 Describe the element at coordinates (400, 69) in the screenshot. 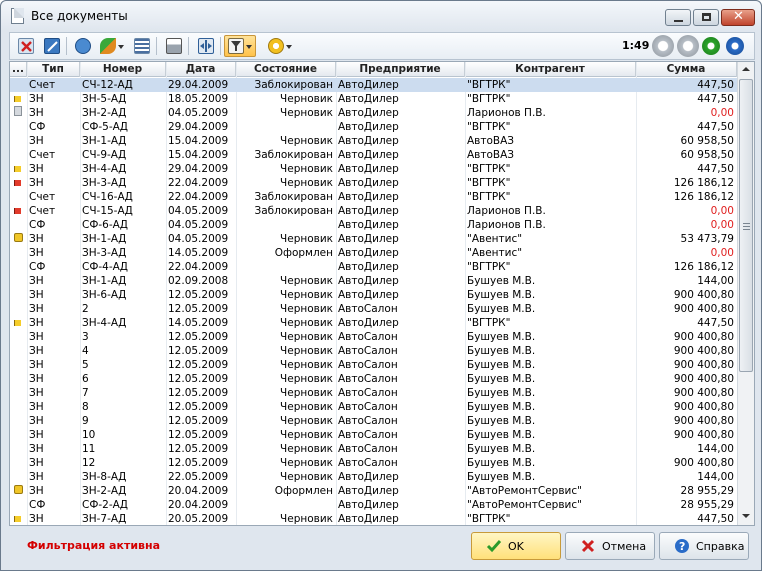

I see `col-header-company: Предприятие` at that location.